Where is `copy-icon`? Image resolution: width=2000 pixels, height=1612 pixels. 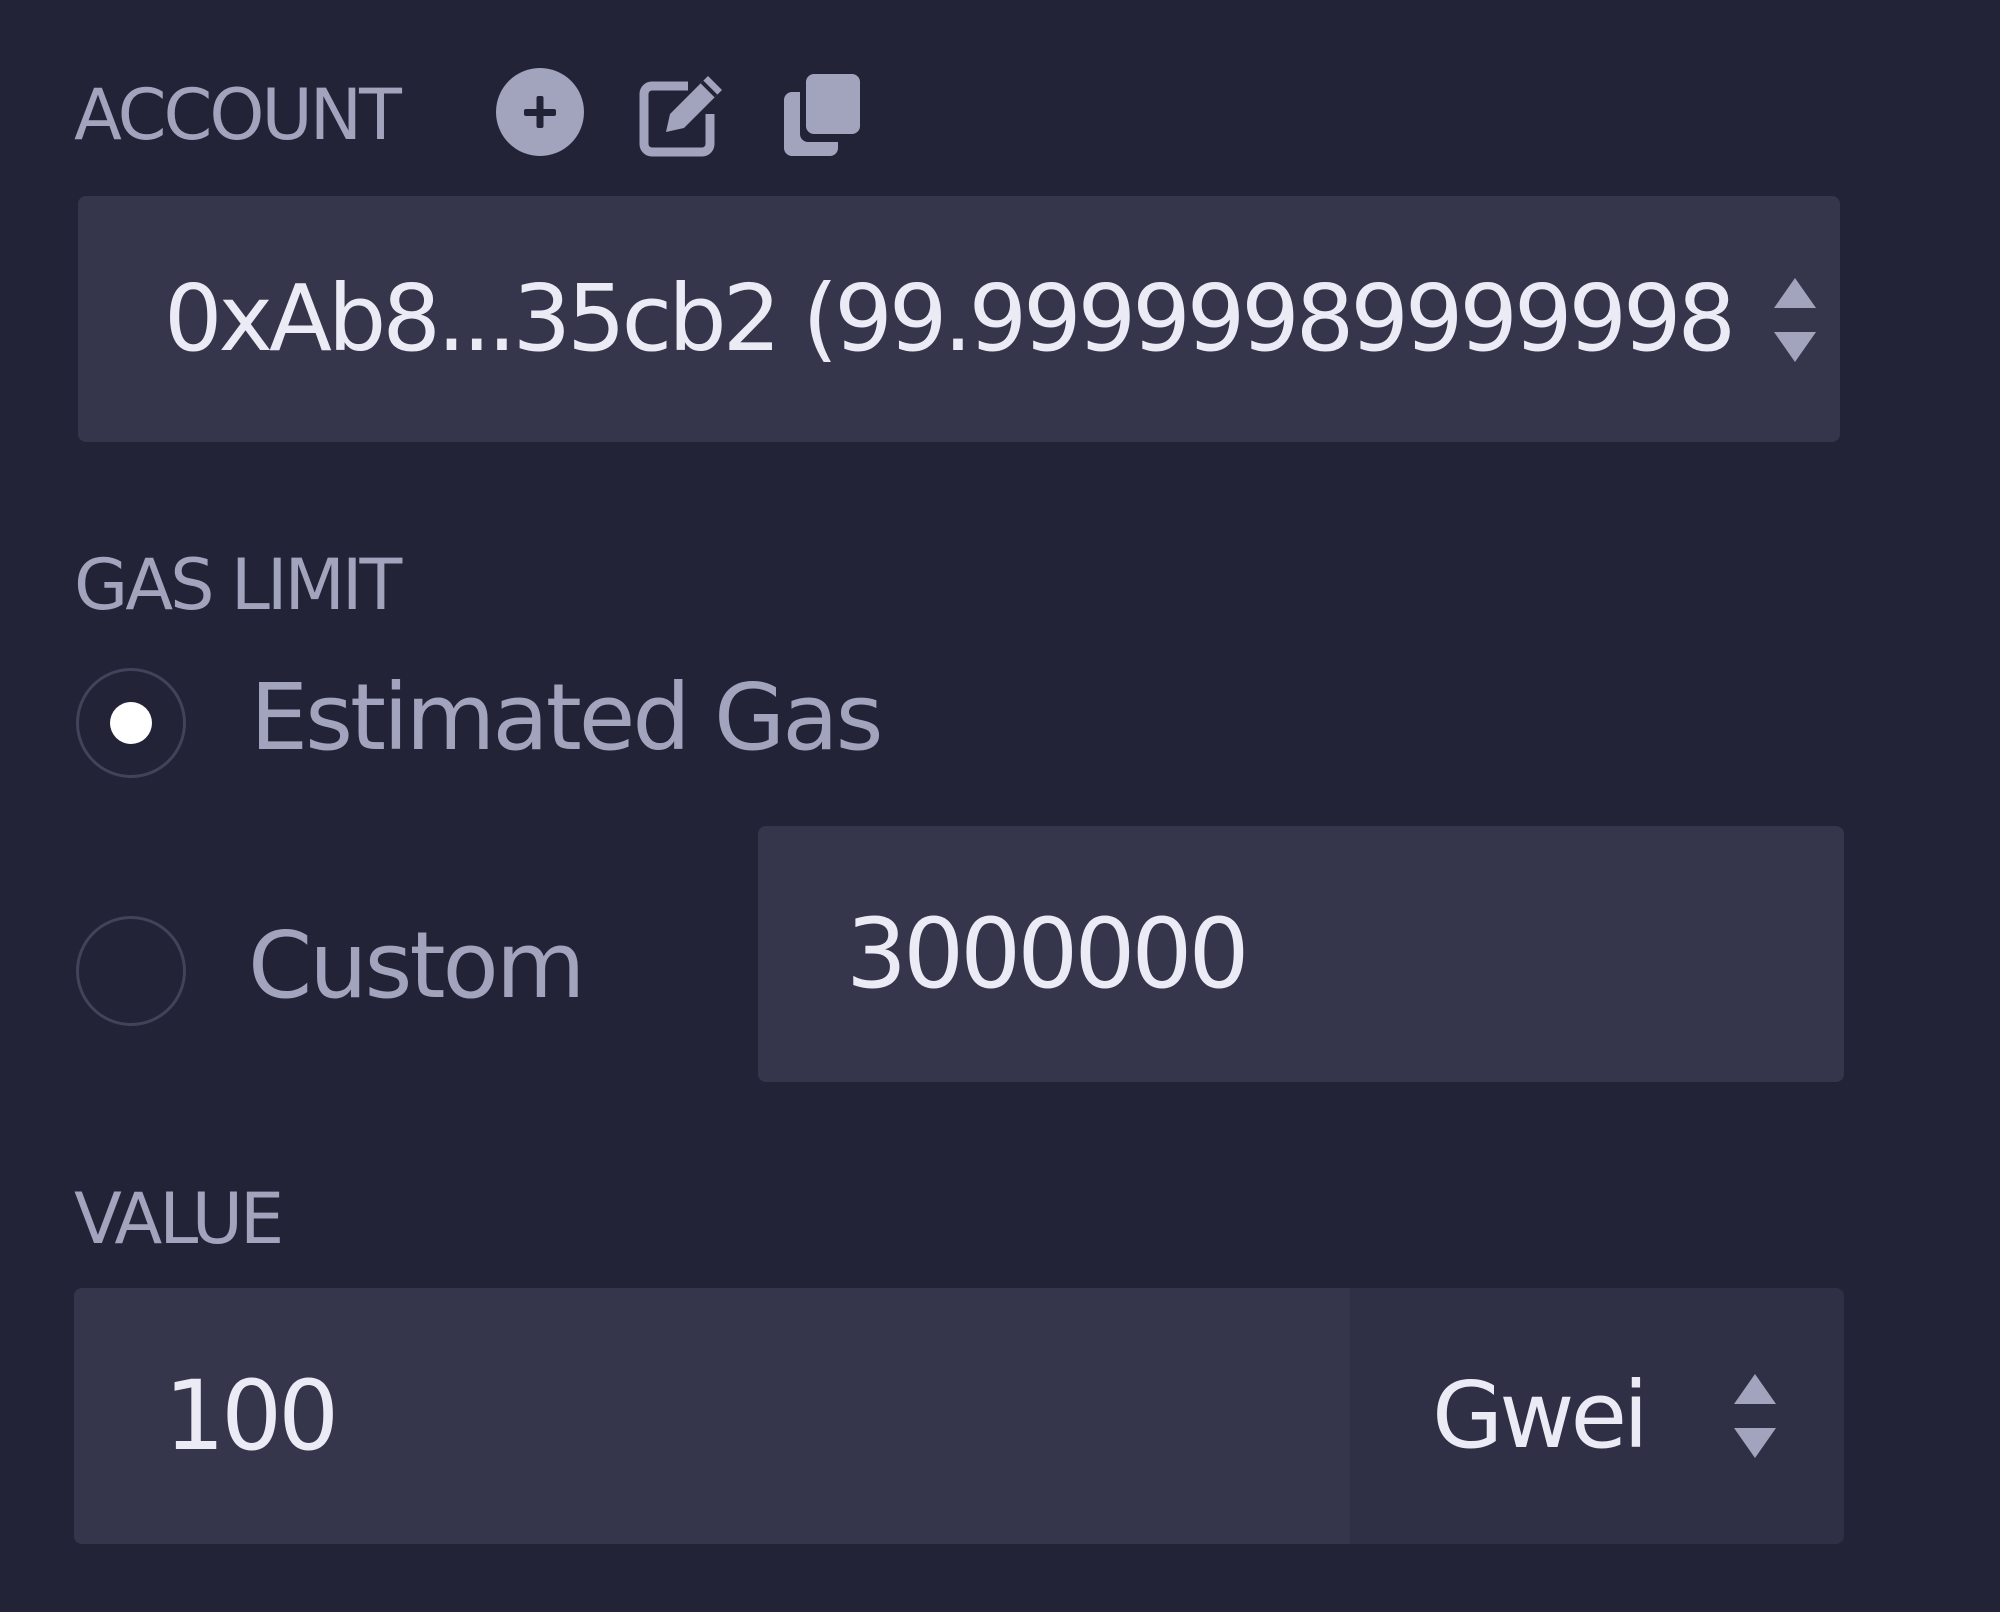
copy-icon is located at coordinates (822, 115).